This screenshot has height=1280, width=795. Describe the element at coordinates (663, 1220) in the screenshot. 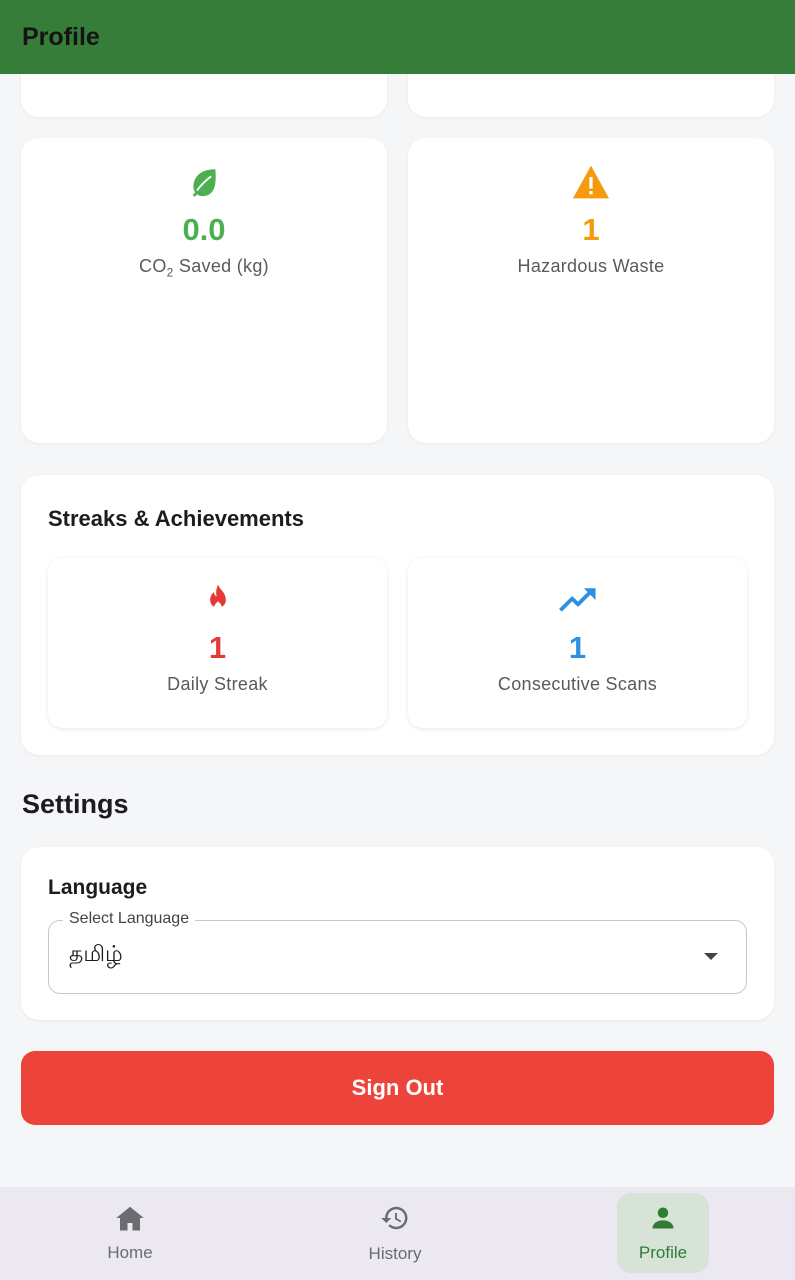

I see `person-icon` at that location.